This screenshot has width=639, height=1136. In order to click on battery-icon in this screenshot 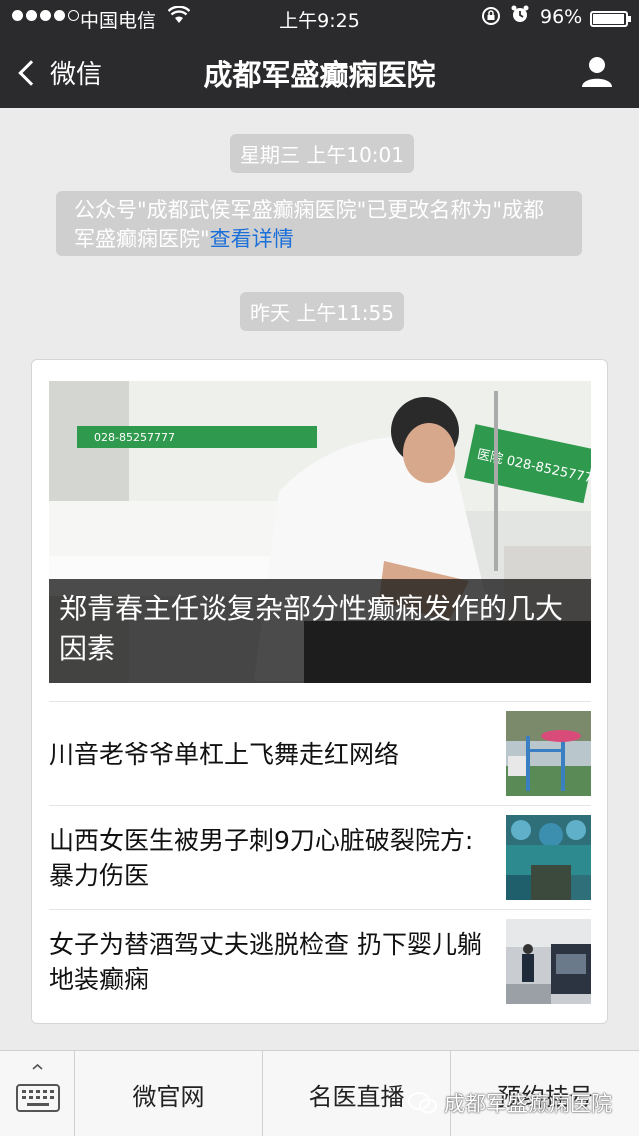, I will do `click(610, 19)`.